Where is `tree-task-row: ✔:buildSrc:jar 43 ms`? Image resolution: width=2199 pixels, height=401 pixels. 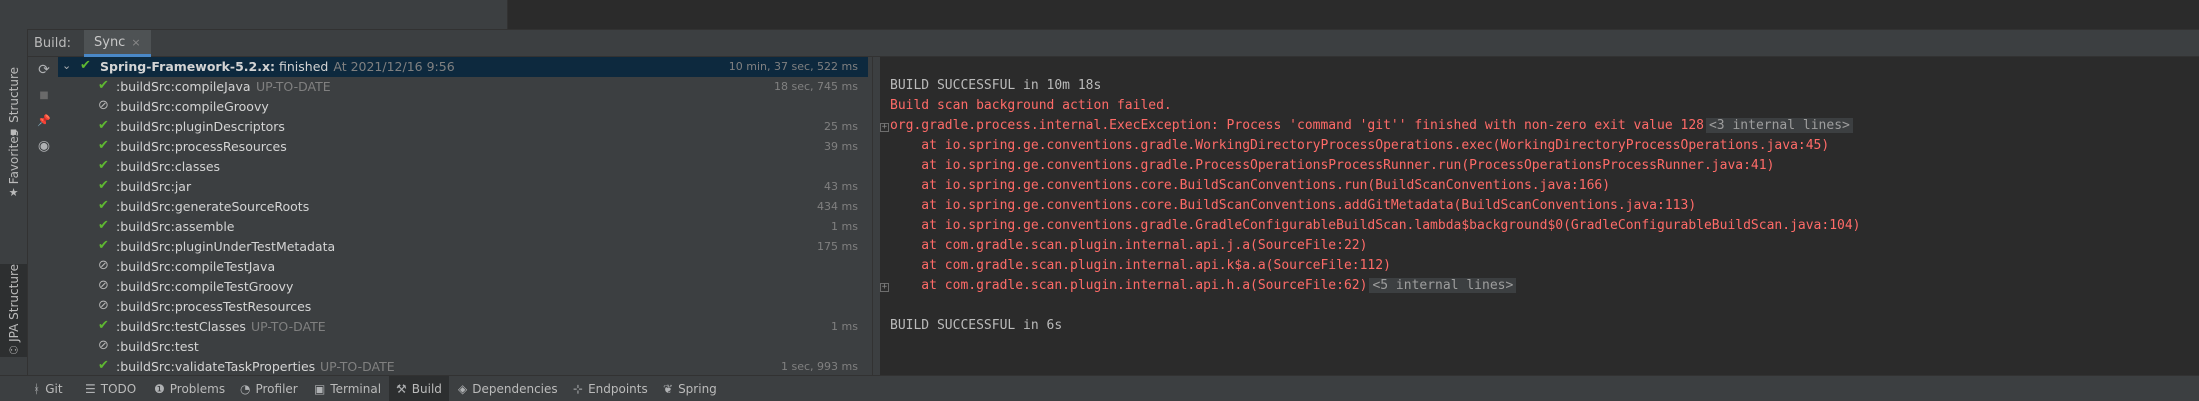
tree-task-row: ✔:buildSrc:jar 43 ms is located at coordinates (463, 187).